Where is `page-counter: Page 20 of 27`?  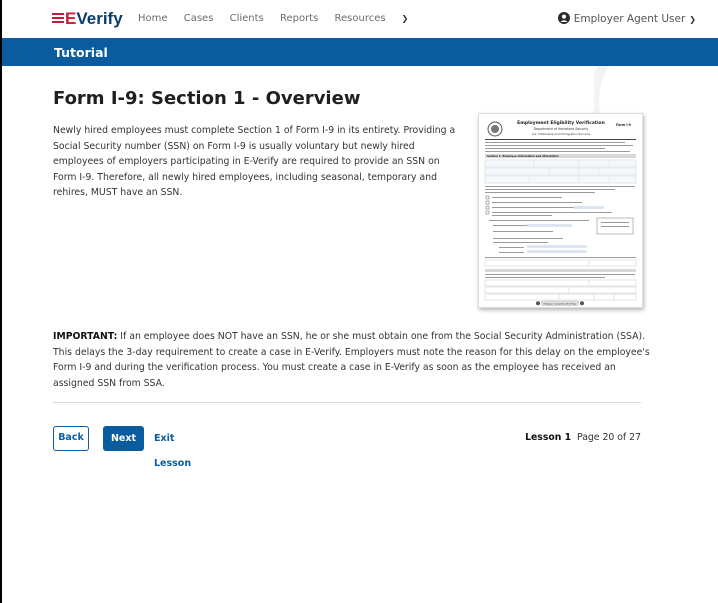
page-counter: Page 20 of 27 is located at coordinates (609, 437).